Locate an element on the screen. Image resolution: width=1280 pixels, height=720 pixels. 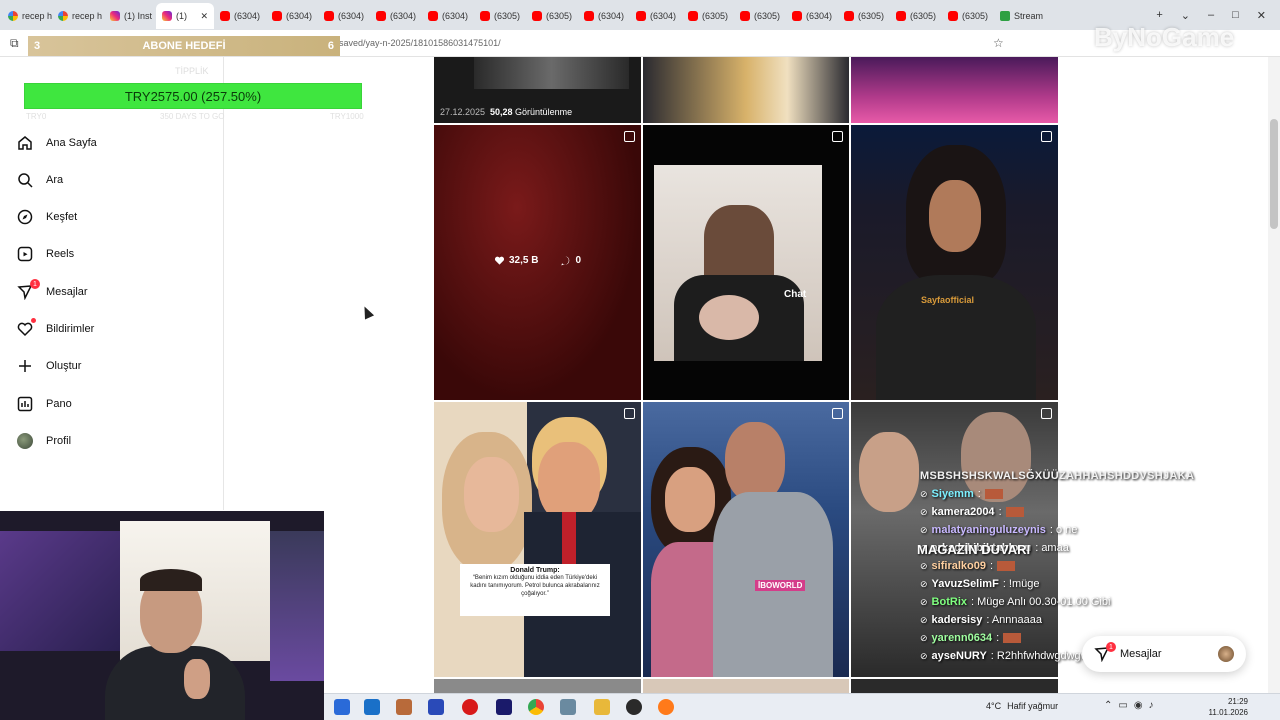
browser-tab: (1) Inst is located at coordinates (130, 16).